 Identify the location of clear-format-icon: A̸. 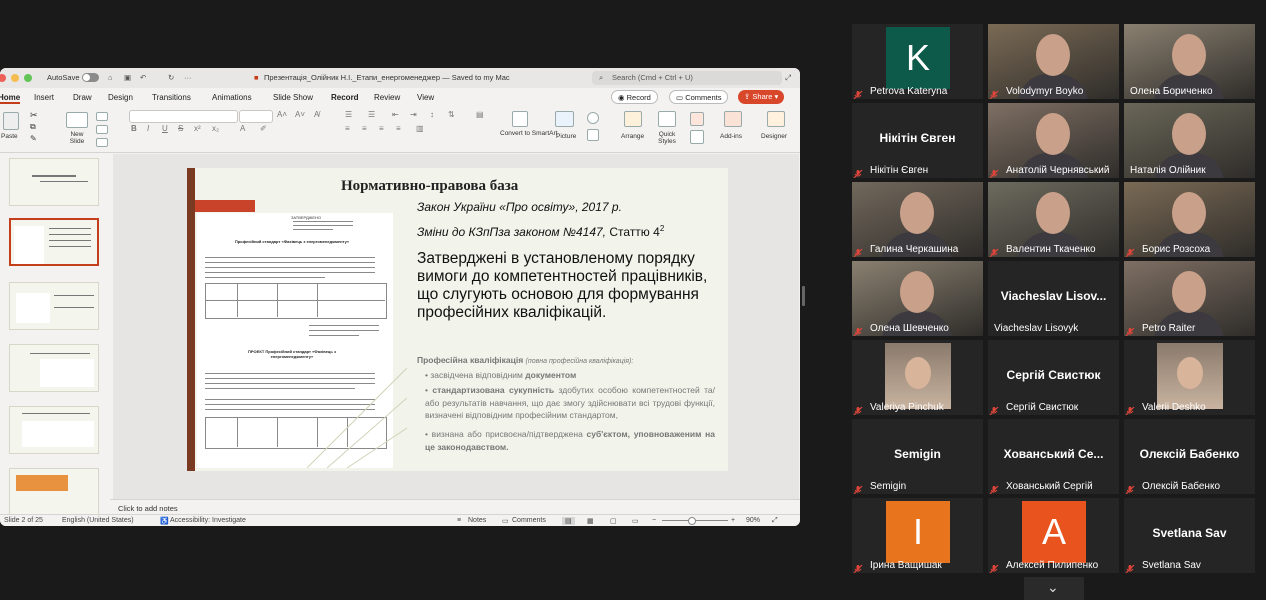
(316, 114).